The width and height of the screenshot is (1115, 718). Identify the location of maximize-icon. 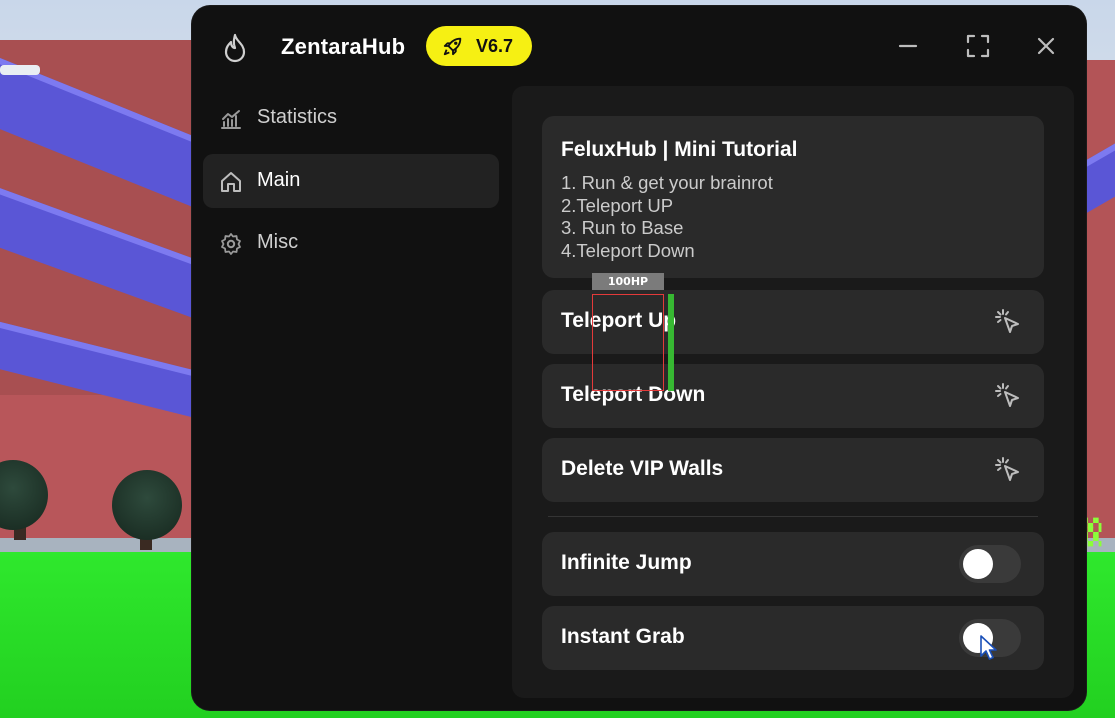
(978, 46).